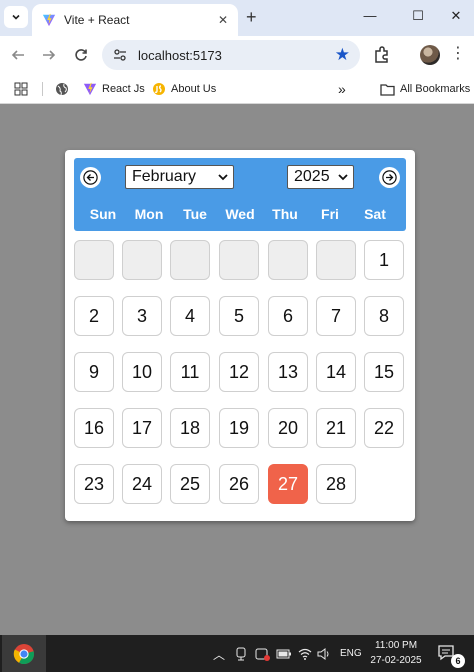 The image size is (474, 672). What do you see at coordinates (458, 661) in the screenshot?
I see `notification-badge: 6` at bounding box center [458, 661].